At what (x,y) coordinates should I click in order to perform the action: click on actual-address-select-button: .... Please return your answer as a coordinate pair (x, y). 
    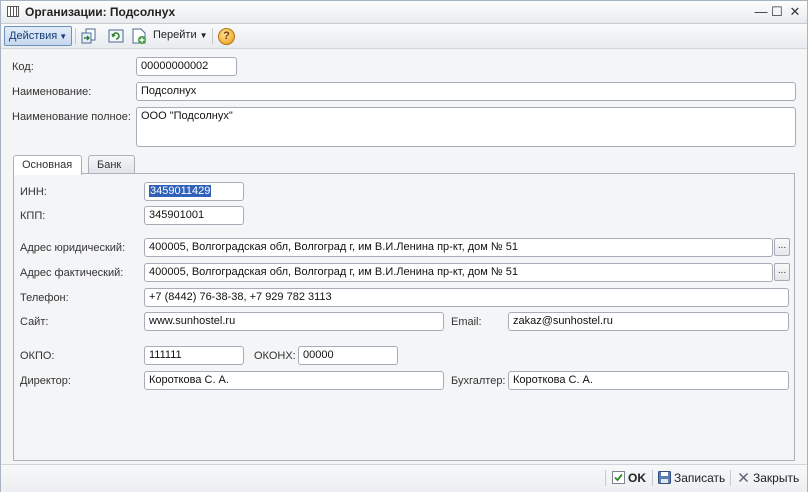
    Looking at the image, I should click on (782, 272).